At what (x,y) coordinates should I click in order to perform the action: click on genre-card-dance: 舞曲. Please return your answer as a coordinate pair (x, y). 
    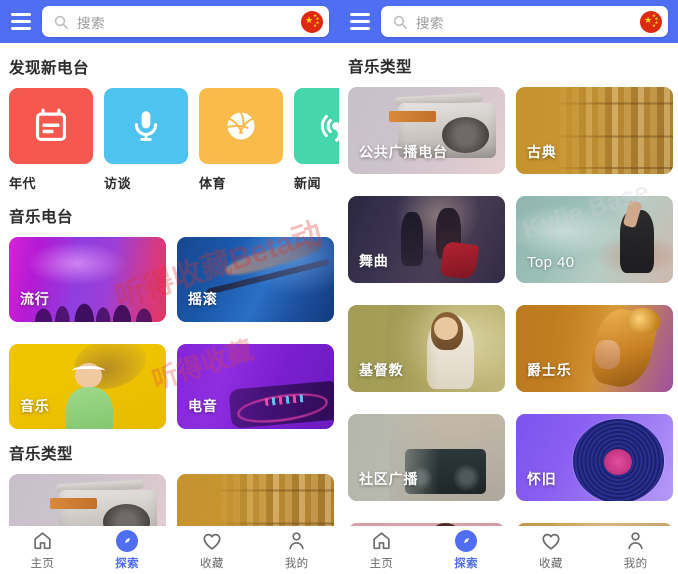
    Looking at the image, I should click on (426, 239).